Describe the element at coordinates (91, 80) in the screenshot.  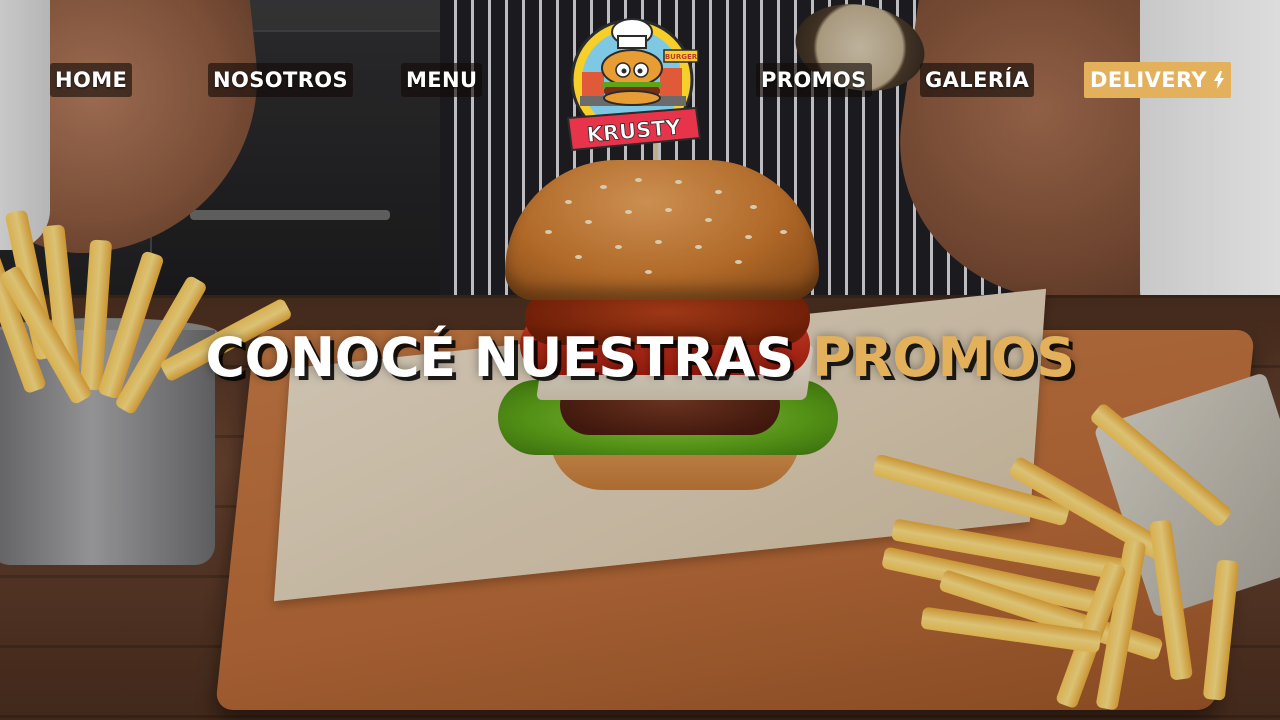
I see `nav-link-home: HOME` at that location.